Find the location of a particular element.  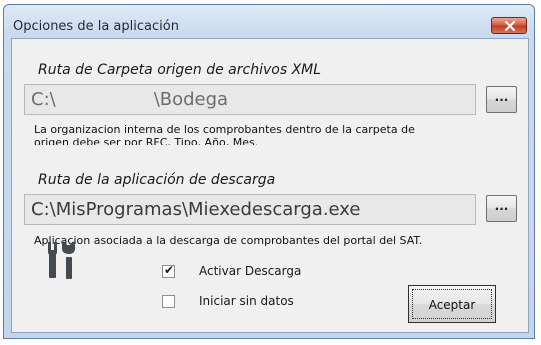

iniciar-sin-datos-label: Iniciar sin datos is located at coordinates (246, 301).